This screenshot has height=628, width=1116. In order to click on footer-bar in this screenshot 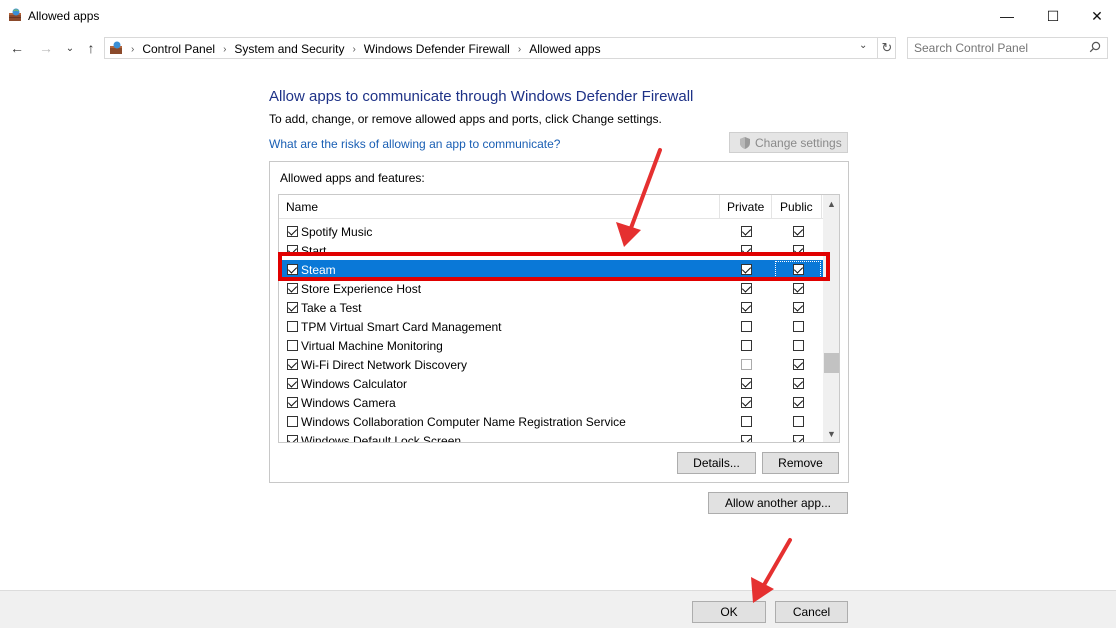, I will do `click(558, 609)`.